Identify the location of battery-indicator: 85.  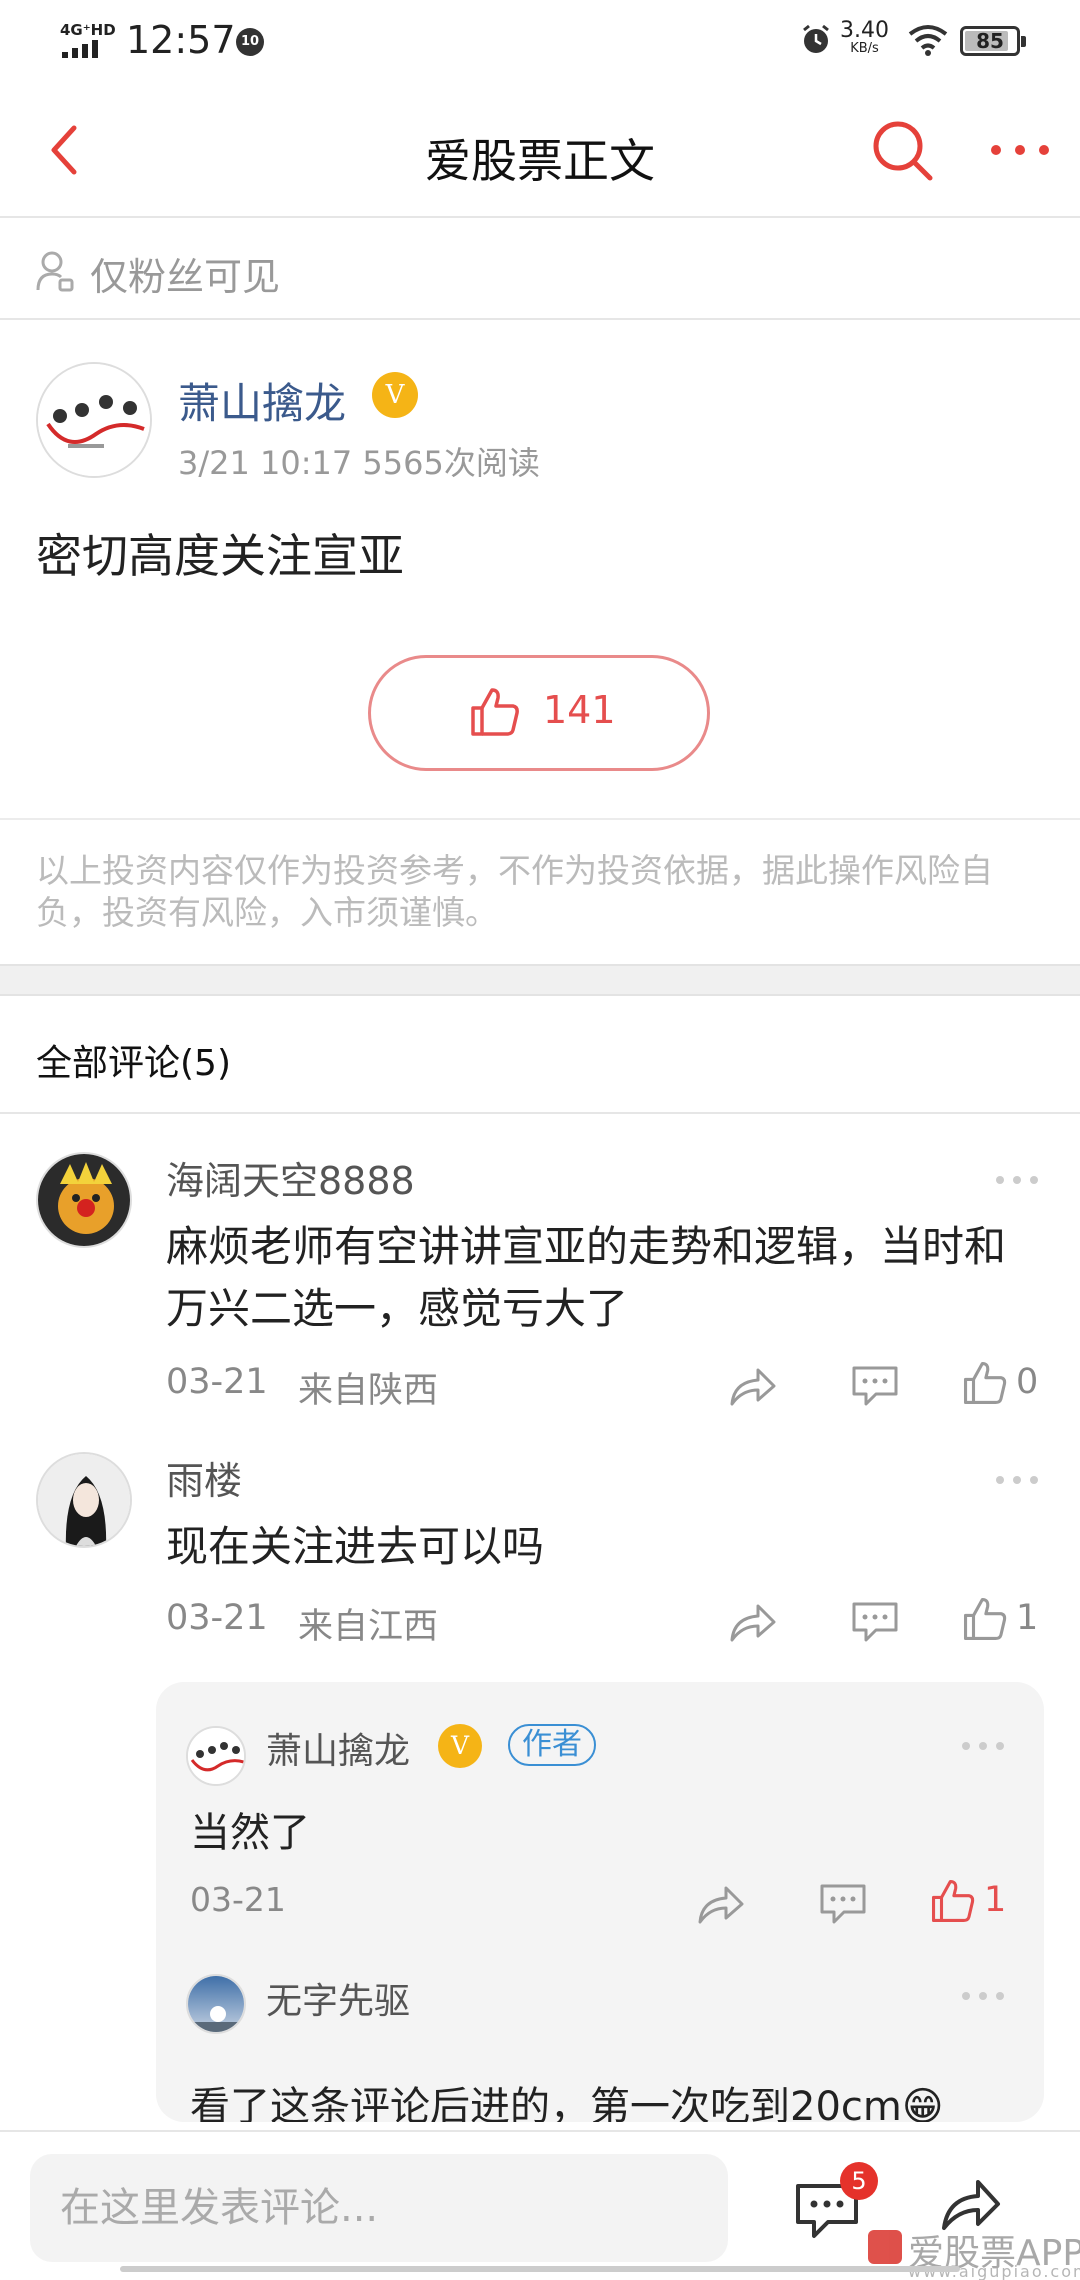
(993, 41).